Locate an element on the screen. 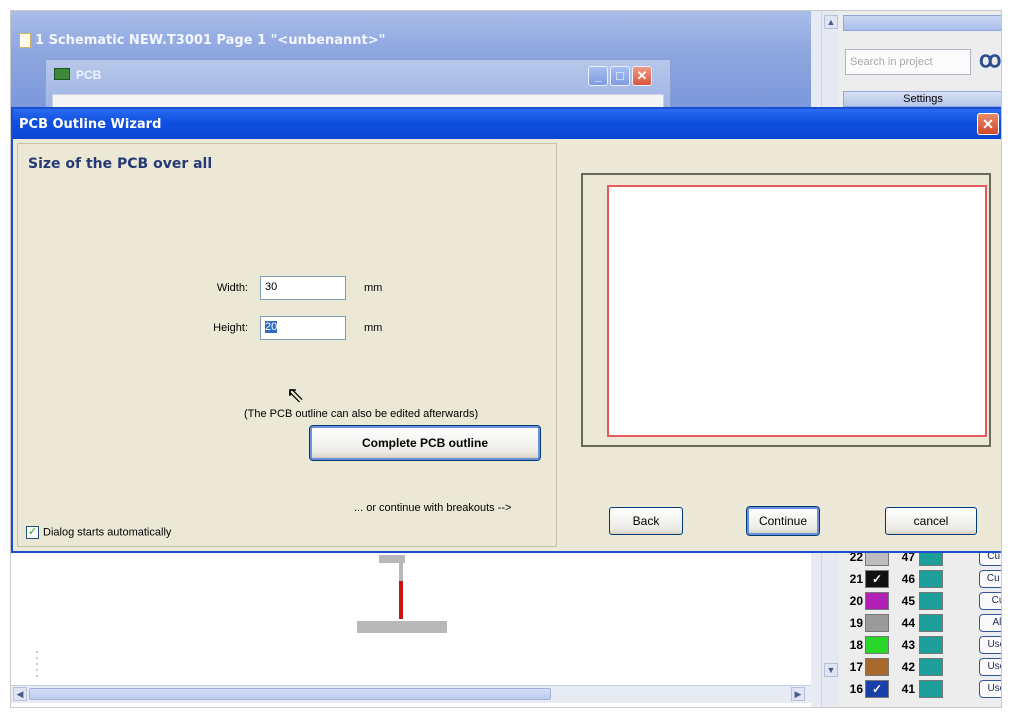 The height and width of the screenshot is (716, 1010). layer-filter-button: Cu is located at coordinates (990, 601).